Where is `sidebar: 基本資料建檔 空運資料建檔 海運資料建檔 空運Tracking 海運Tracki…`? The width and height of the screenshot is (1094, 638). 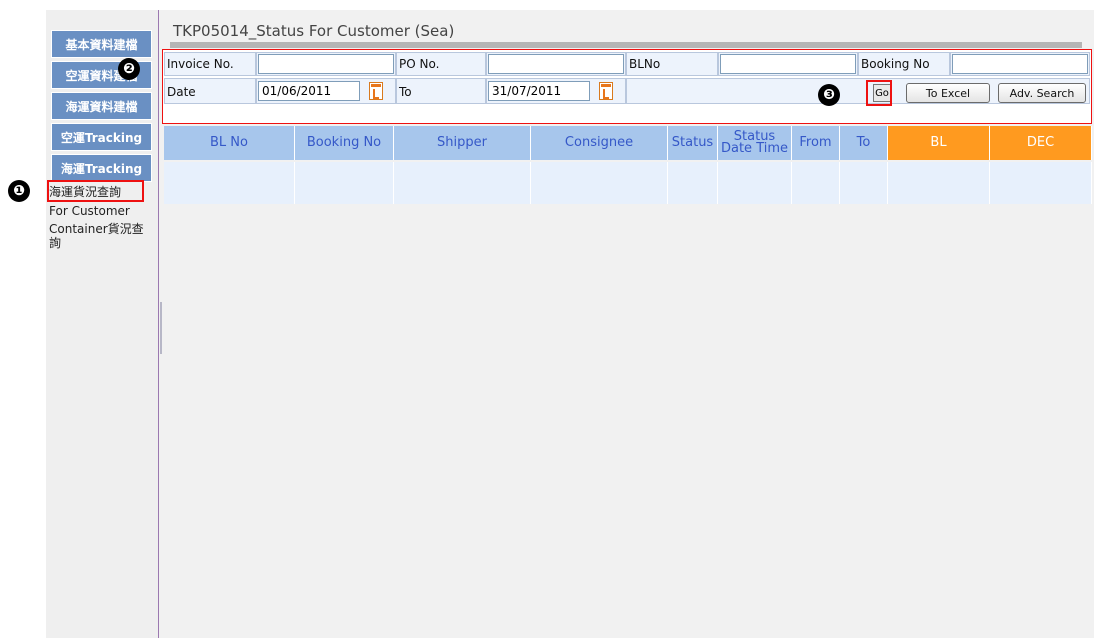
sidebar: 基本資料建檔 空運資料建檔 海運資料建檔 空運Tracking 海運Tracki… is located at coordinates (102, 324).